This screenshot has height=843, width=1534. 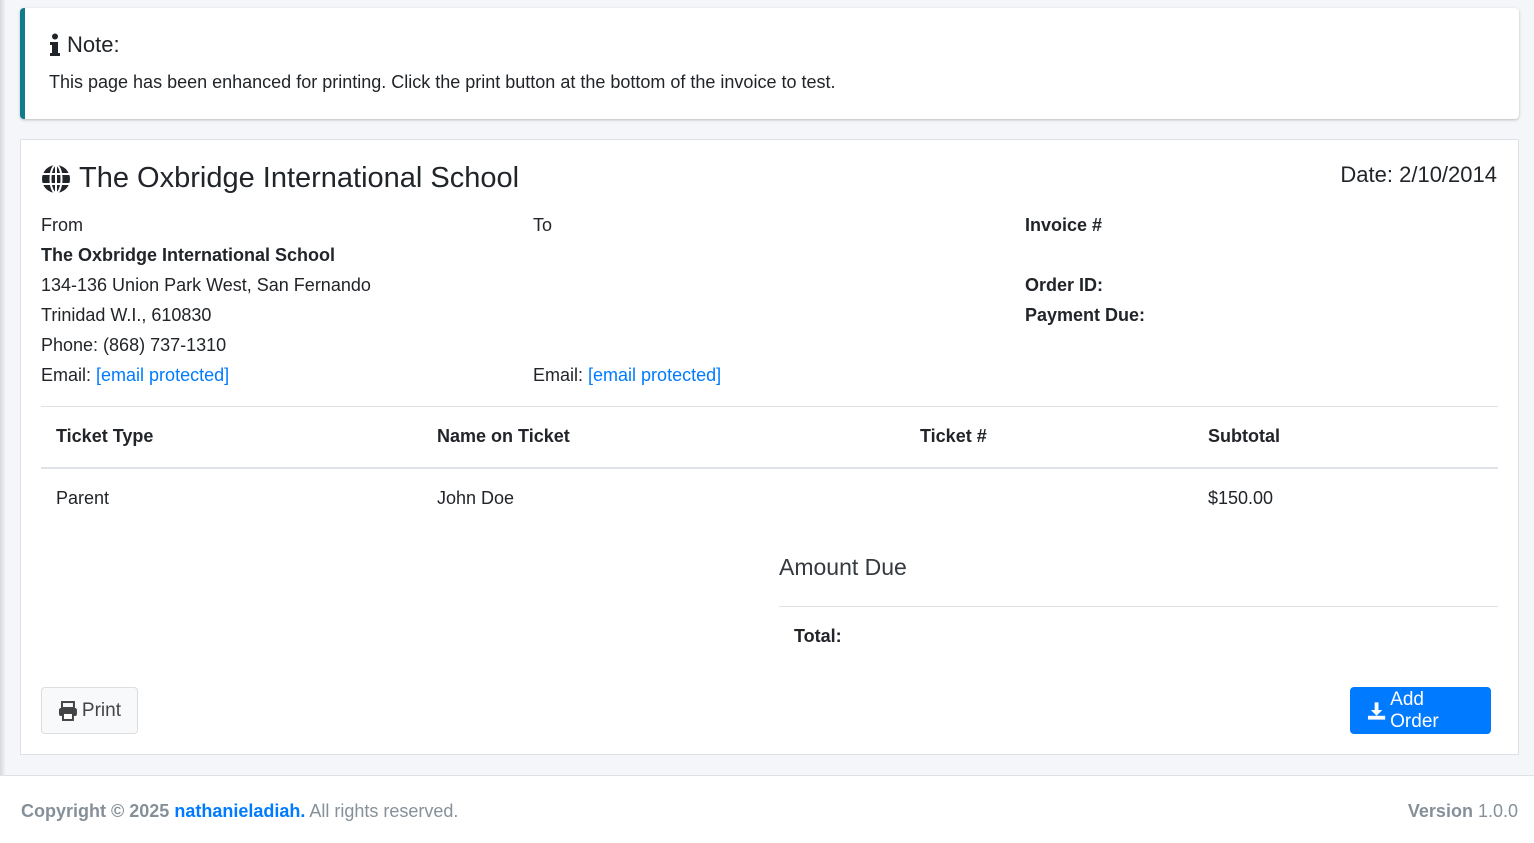 I want to click on to-email-label: Email:, so click(x=558, y=375).